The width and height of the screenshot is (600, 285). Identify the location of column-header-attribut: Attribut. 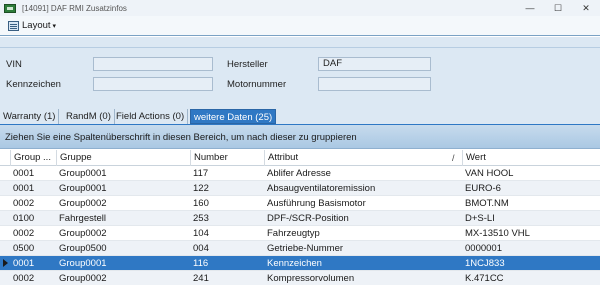
(363, 158).